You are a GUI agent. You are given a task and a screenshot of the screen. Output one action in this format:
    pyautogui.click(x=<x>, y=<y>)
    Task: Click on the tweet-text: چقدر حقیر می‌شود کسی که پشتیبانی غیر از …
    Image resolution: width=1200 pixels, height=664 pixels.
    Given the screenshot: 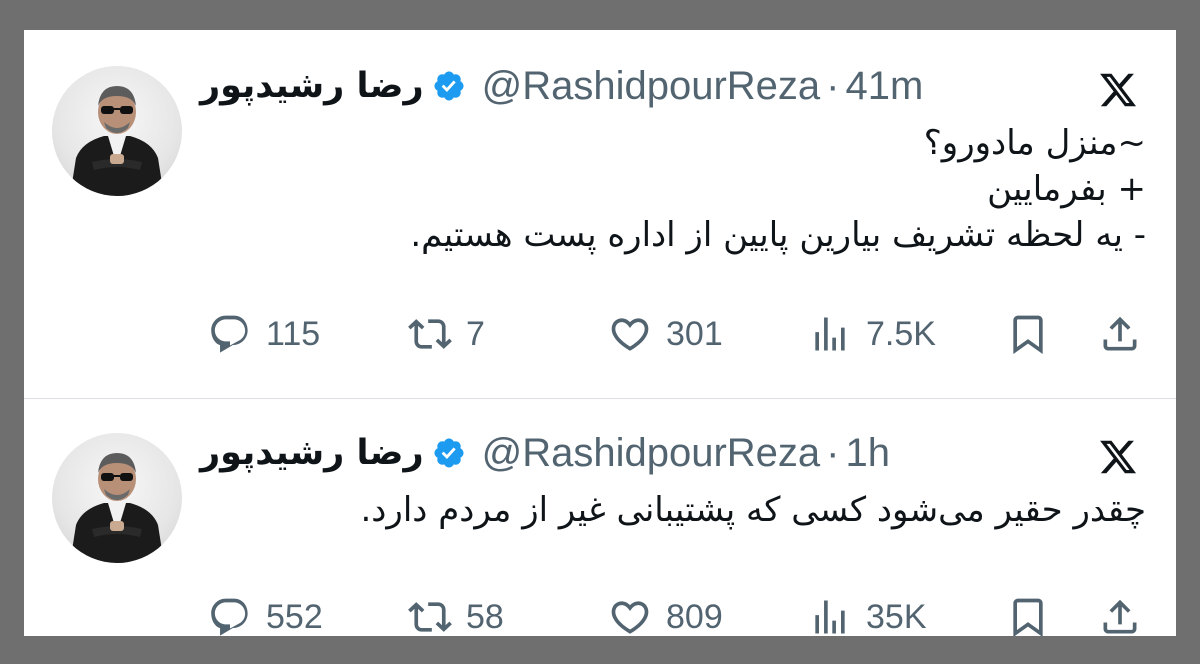 What is the action you would take?
    pyautogui.click(x=753, y=510)
    